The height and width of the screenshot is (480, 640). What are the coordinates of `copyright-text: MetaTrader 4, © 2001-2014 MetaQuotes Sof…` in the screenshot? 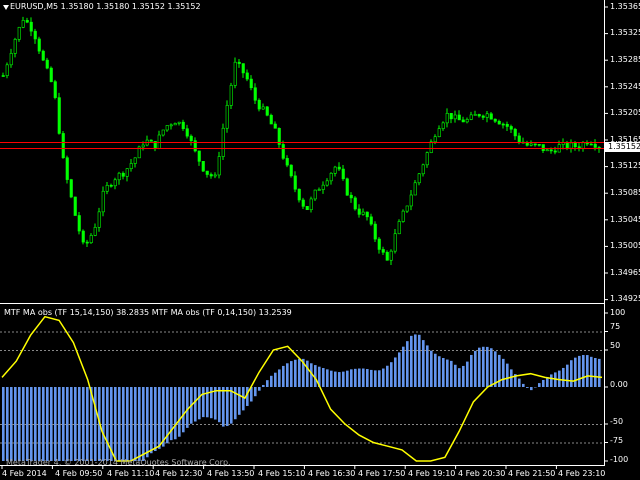 It's located at (118, 462).